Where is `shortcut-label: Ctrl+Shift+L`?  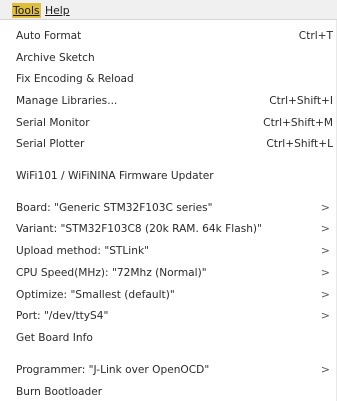 shortcut-label: Ctrl+Shift+L is located at coordinates (299, 144).